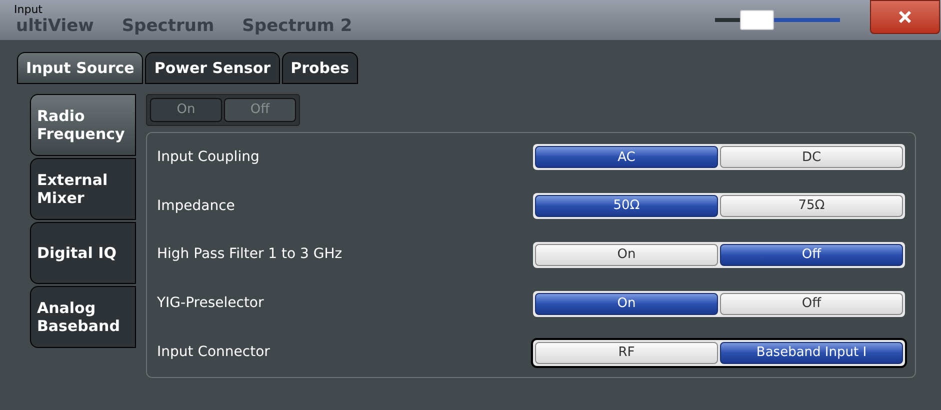 This screenshot has width=941, height=410. I want to click on tab: Power Sensor, so click(212, 68).